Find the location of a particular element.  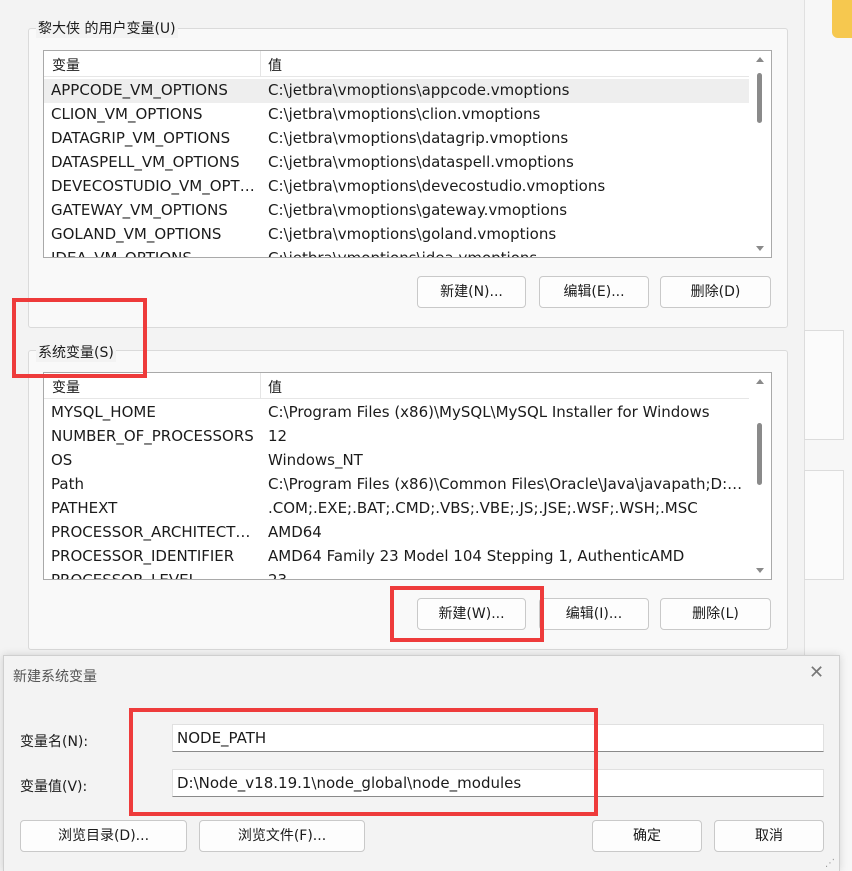

row-name: IDEA_VM_OPTIONS is located at coordinates (121, 253).